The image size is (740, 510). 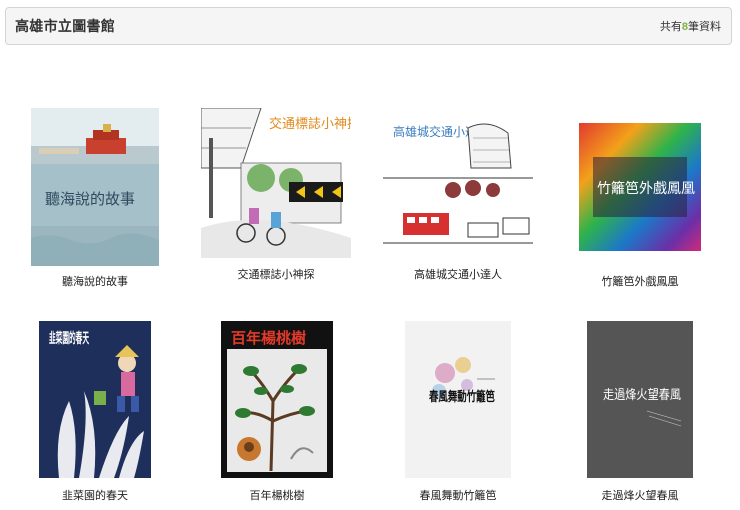 I want to click on page-header: 高雄市立圖書館 共有8筆資料, so click(x=368, y=26).